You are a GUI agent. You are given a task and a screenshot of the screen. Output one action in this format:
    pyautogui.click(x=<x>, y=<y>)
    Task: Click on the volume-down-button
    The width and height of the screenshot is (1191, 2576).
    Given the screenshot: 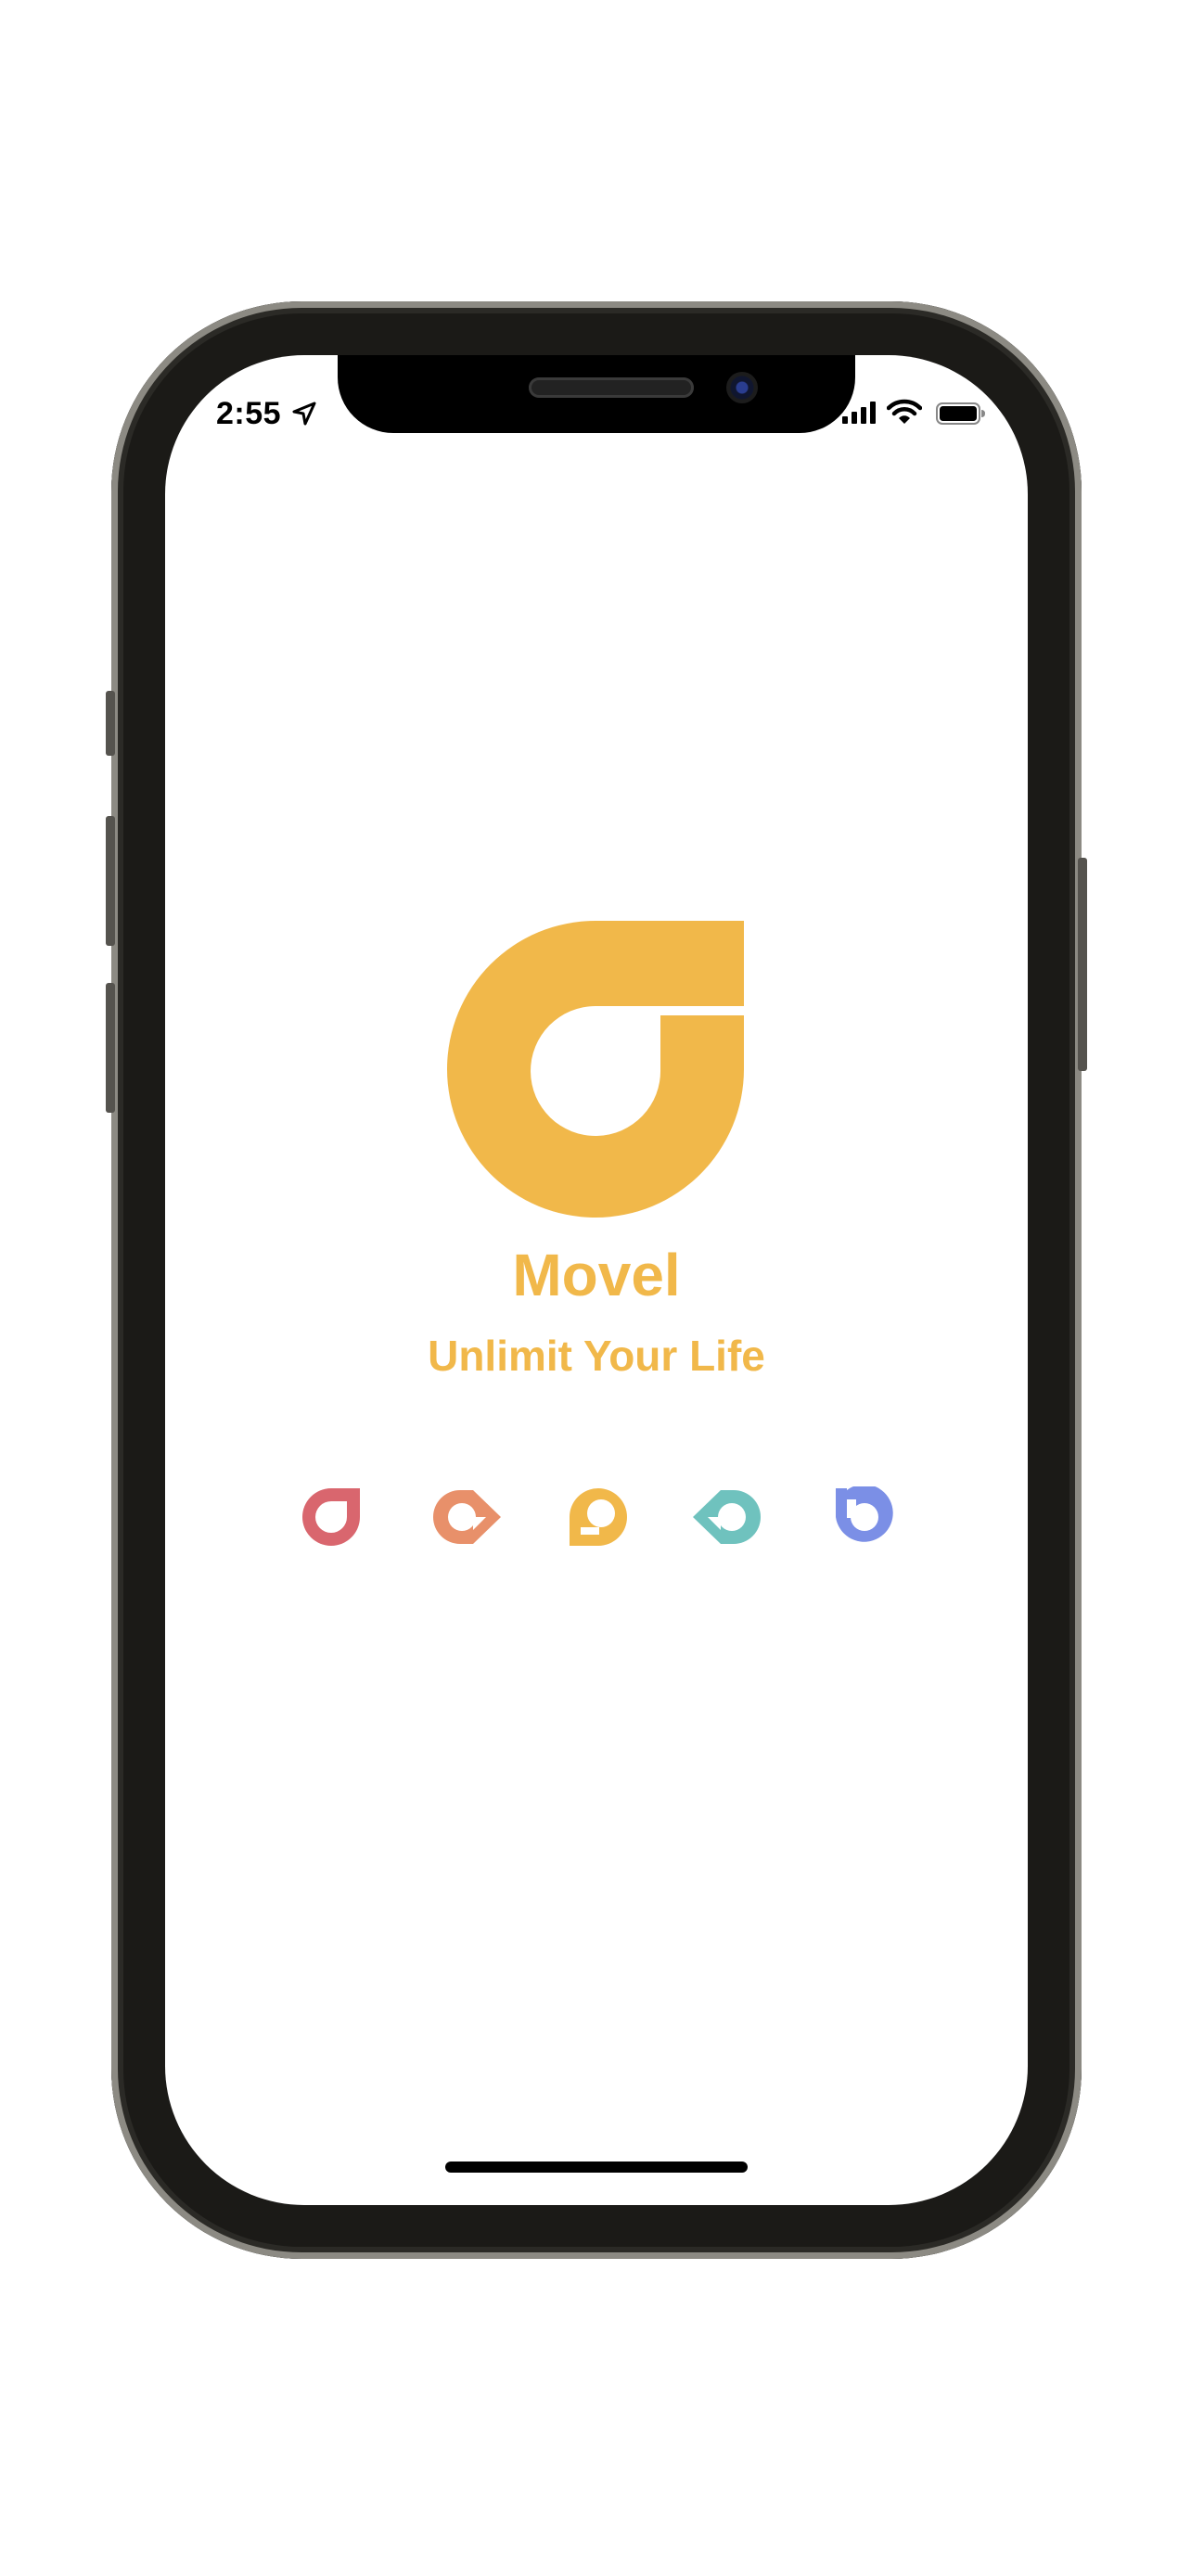 What is the action you would take?
    pyautogui.click(x=111, y=1048)
    